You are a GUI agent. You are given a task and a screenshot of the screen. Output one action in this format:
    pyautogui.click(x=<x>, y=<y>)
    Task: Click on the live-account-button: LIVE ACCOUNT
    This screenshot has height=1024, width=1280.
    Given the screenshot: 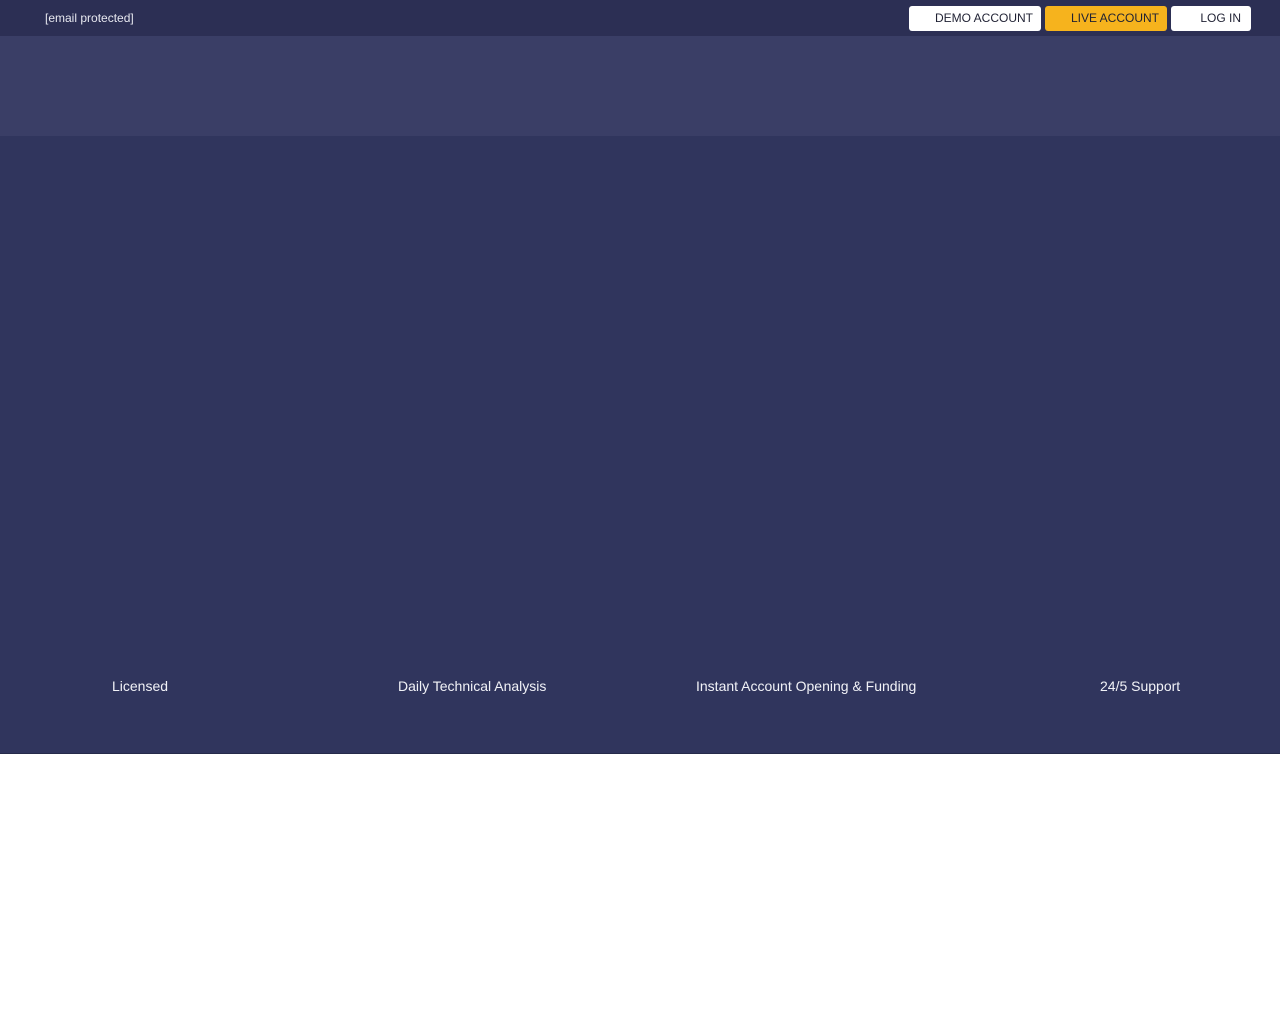 What is the action you would take?
    pyautogui.click(x=1106, y=18)
    